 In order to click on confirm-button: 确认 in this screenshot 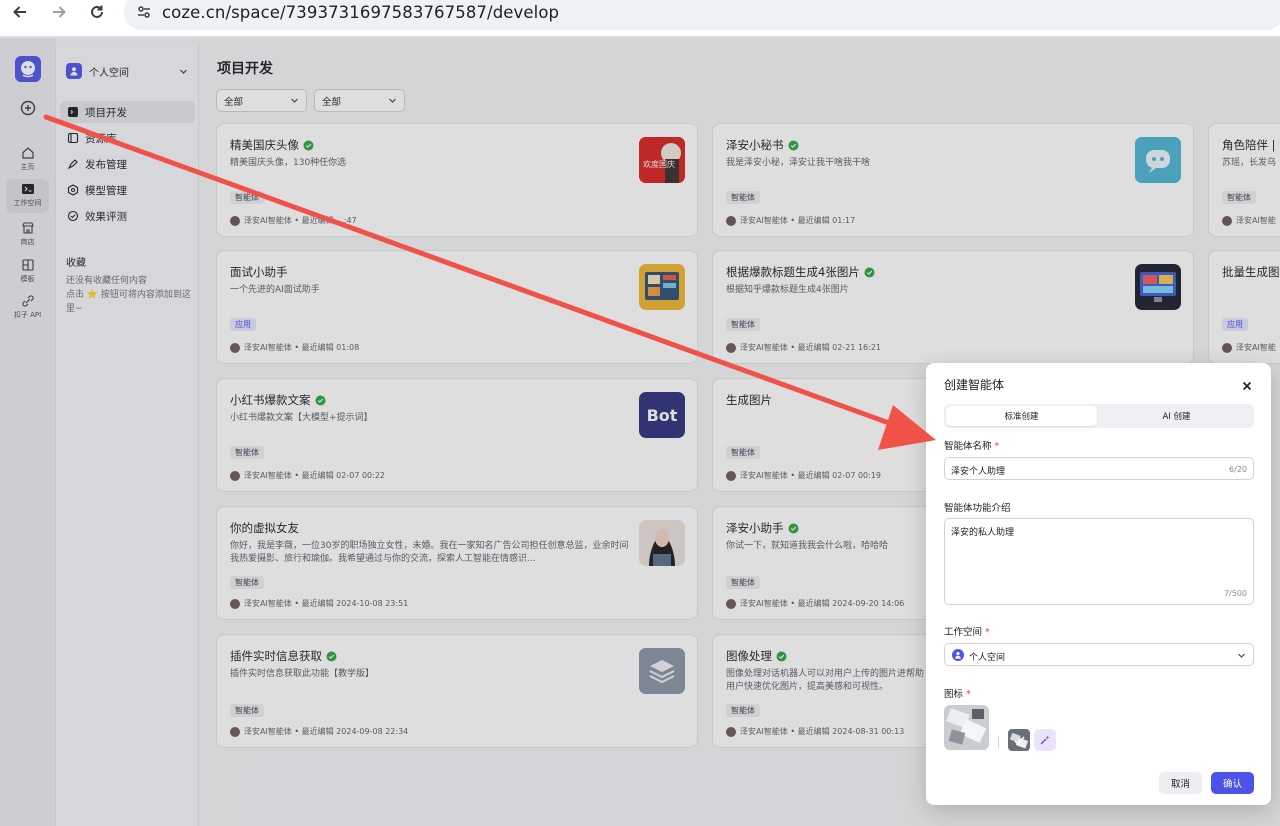, I will do `click(1232, 783)`.